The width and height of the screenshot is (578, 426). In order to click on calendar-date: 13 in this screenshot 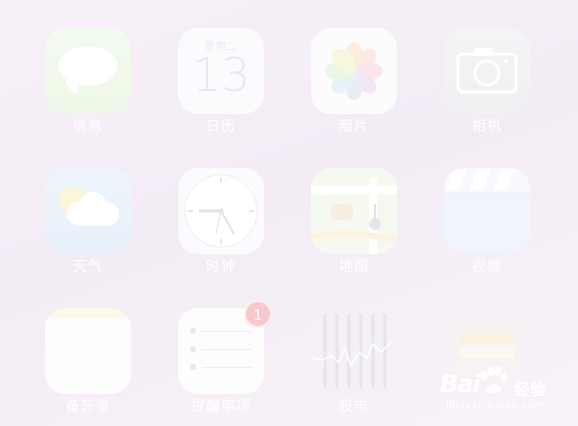, I will do `click(221, 75)`.